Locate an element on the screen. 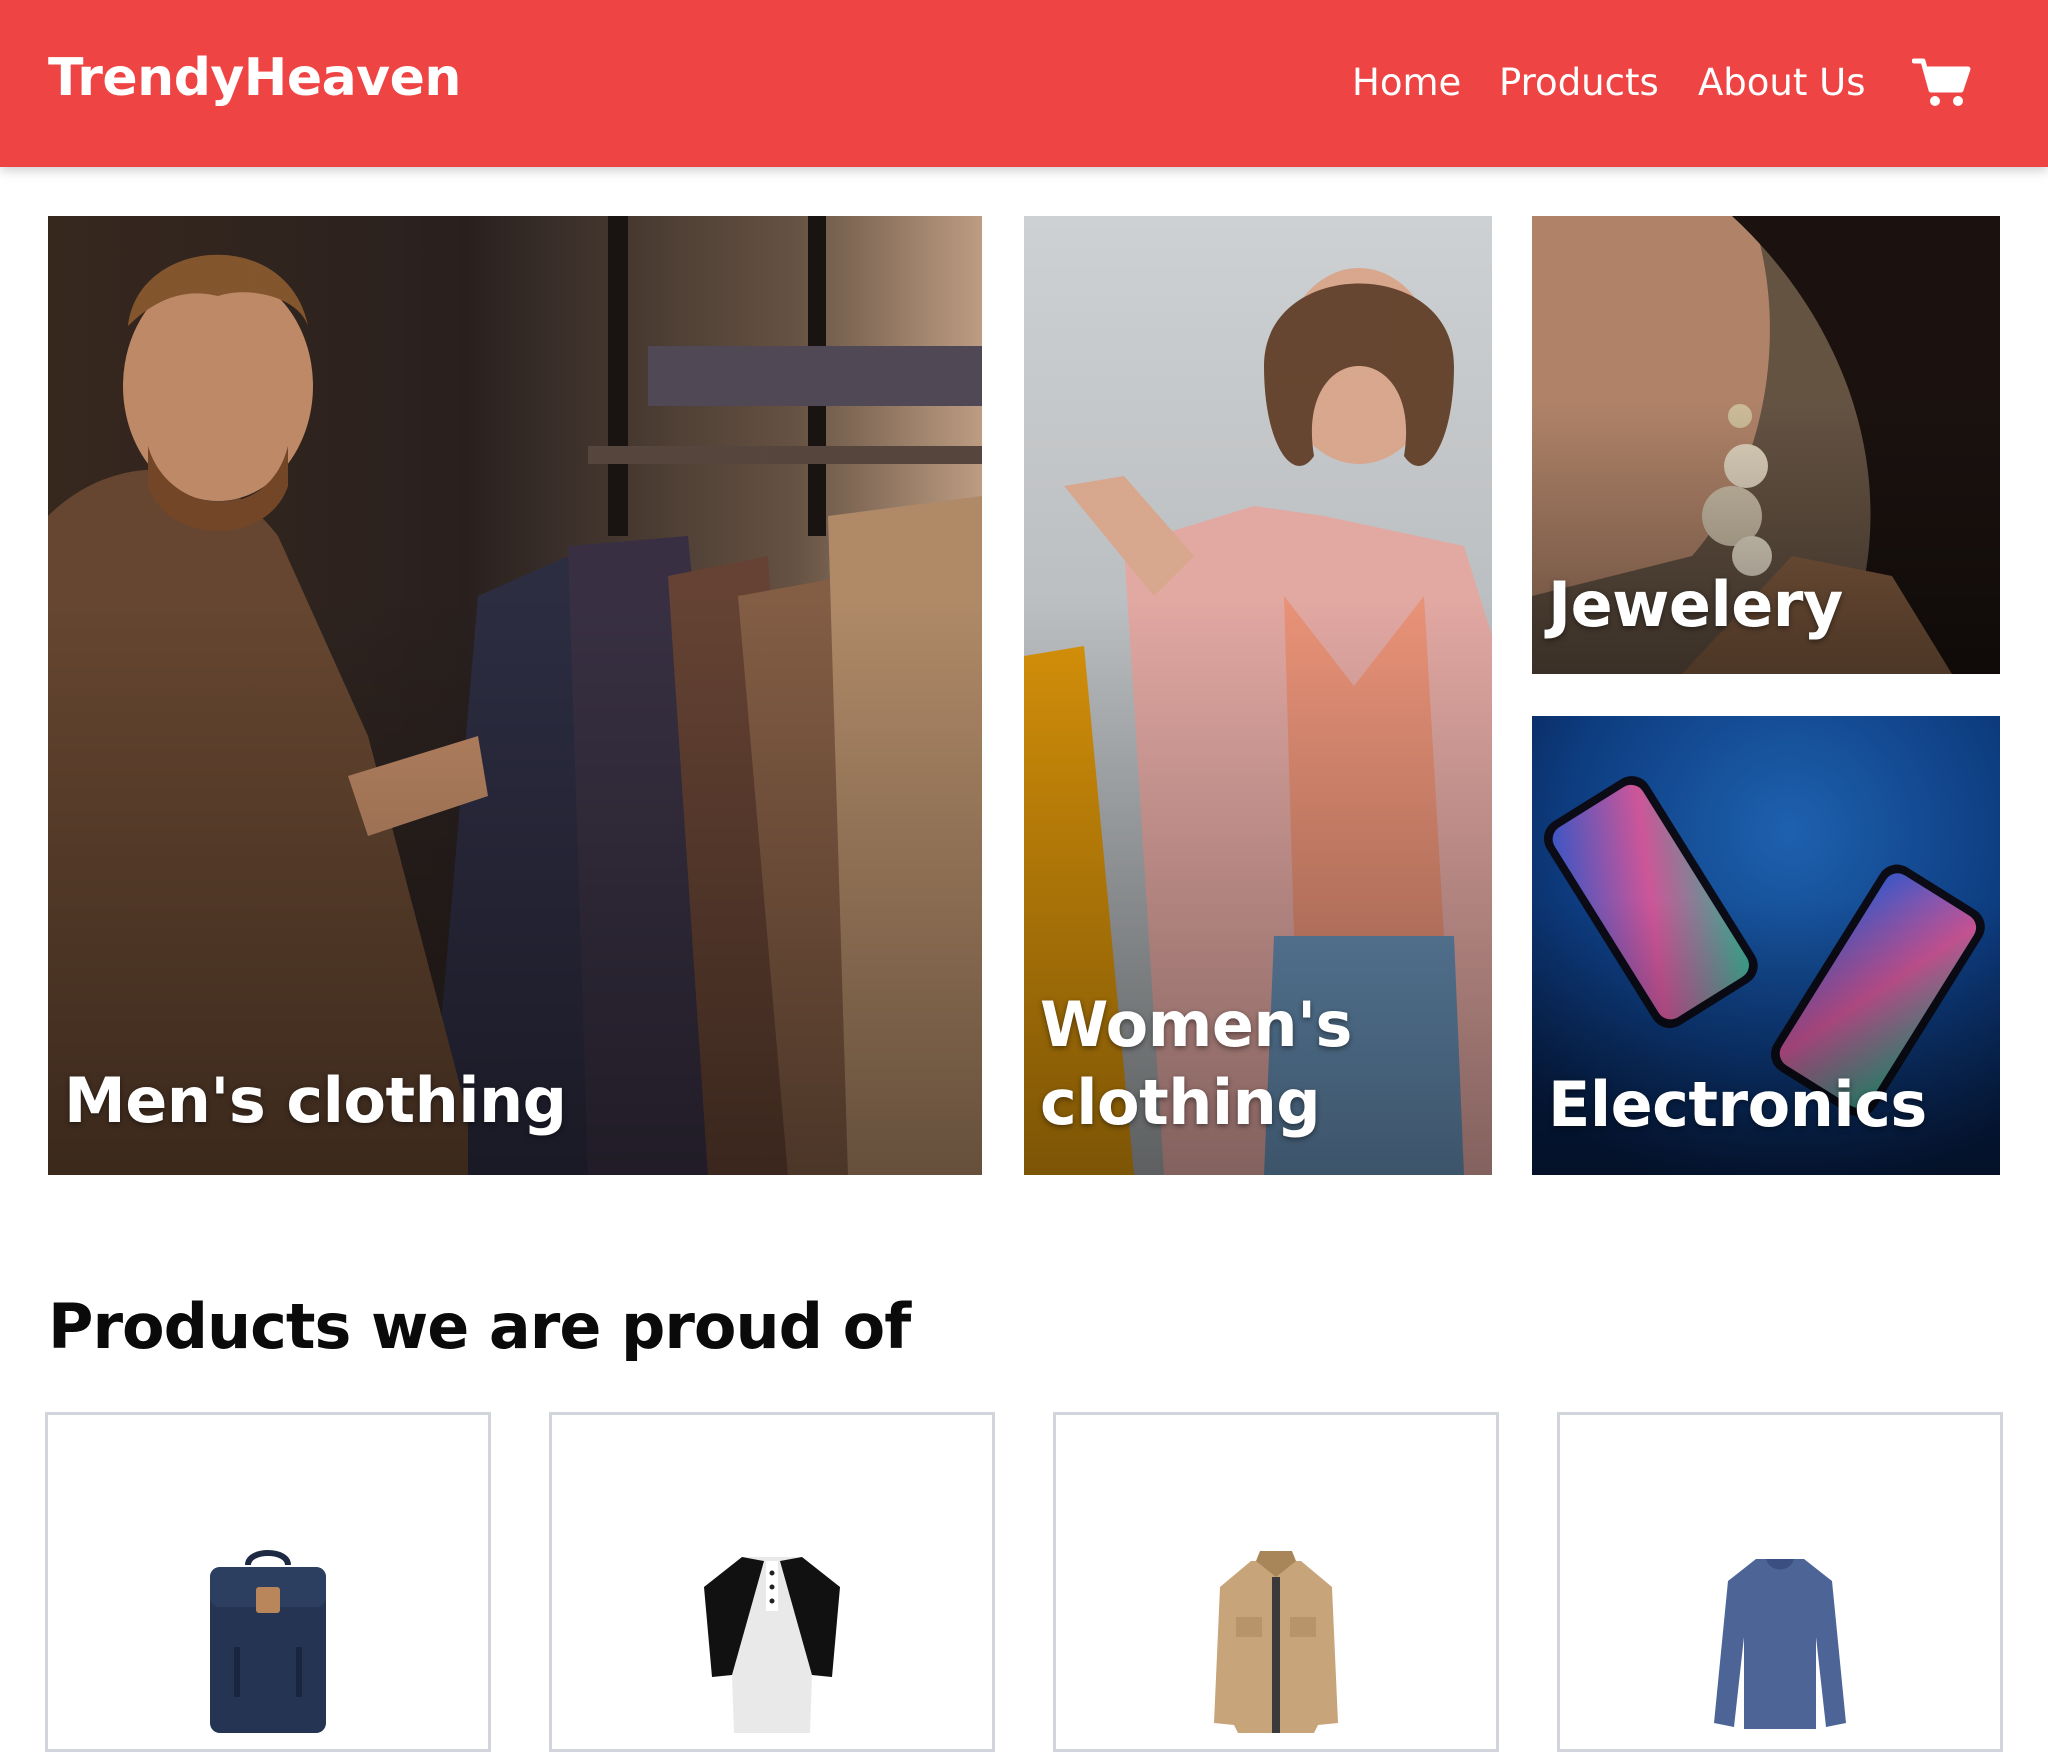  nav-products-link: Products is located at coordinates (1579, 82).